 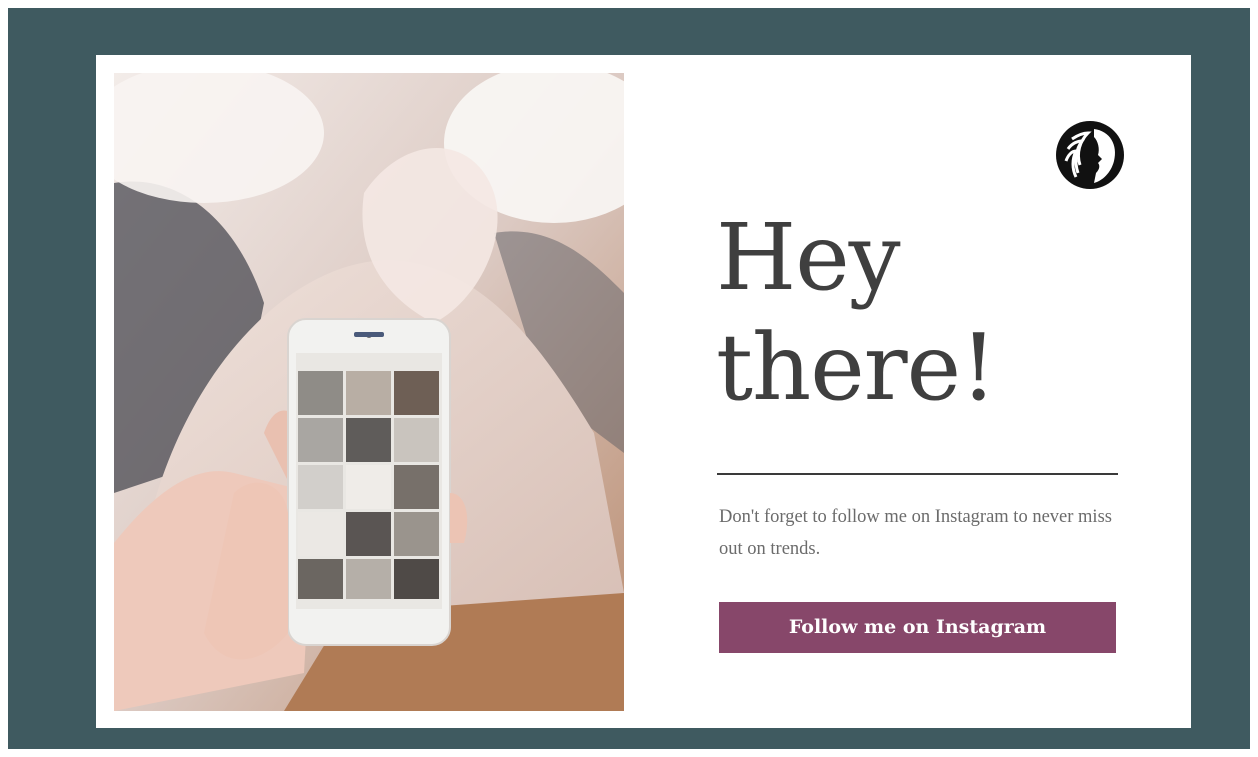 What do you see at coordinates (917, 474) in the screenshot?
I see `divider` at bounding box center [917, 474].